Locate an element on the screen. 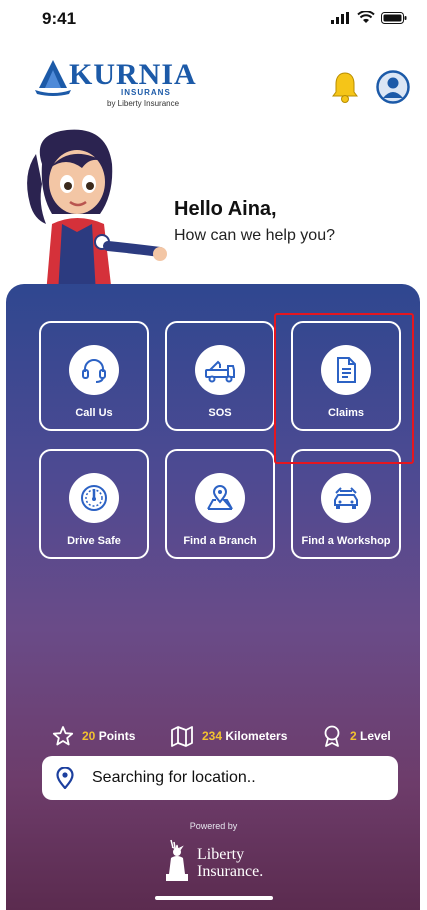 The image size is (427, 910). speedometer-icon is located at coordinates (94, 498).